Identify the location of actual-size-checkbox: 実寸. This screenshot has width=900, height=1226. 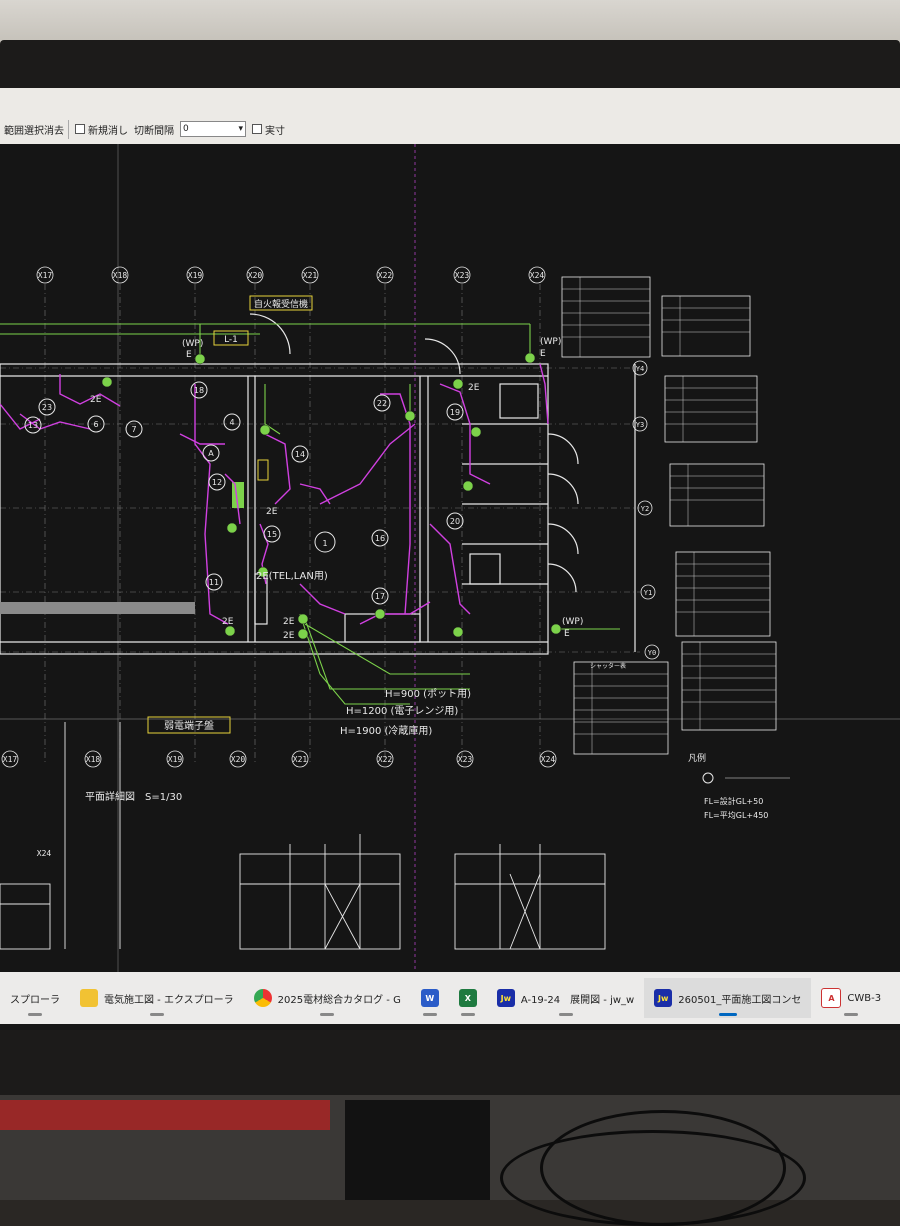
(268, 129).